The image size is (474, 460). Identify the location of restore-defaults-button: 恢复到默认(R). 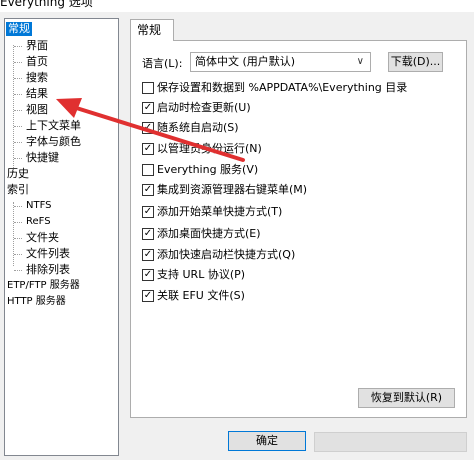
(406, 398).